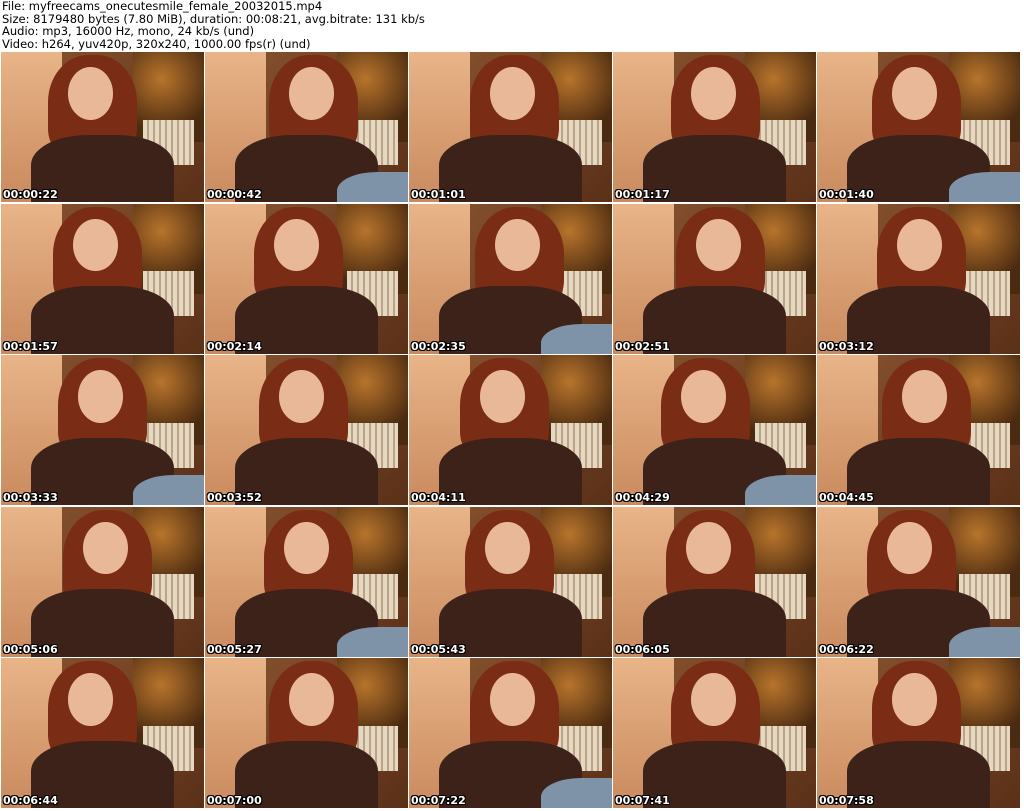  What do you see at coordinates (102, 581) in the screenshot?
I see `video-thumbnail: 00:05:06` at bounding box center [102, 581].